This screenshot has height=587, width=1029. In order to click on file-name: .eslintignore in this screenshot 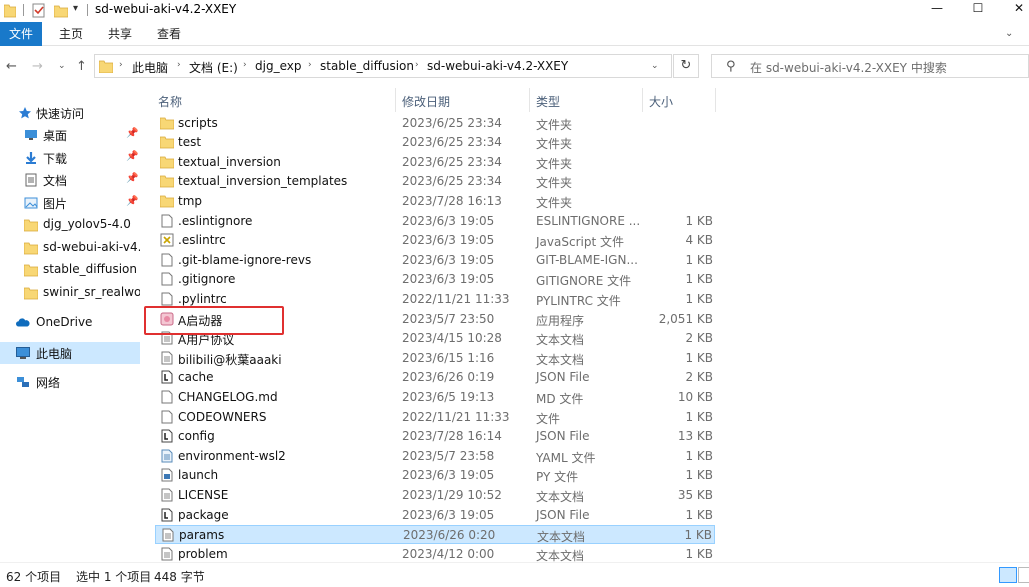, I will do `click(215, 221)`.